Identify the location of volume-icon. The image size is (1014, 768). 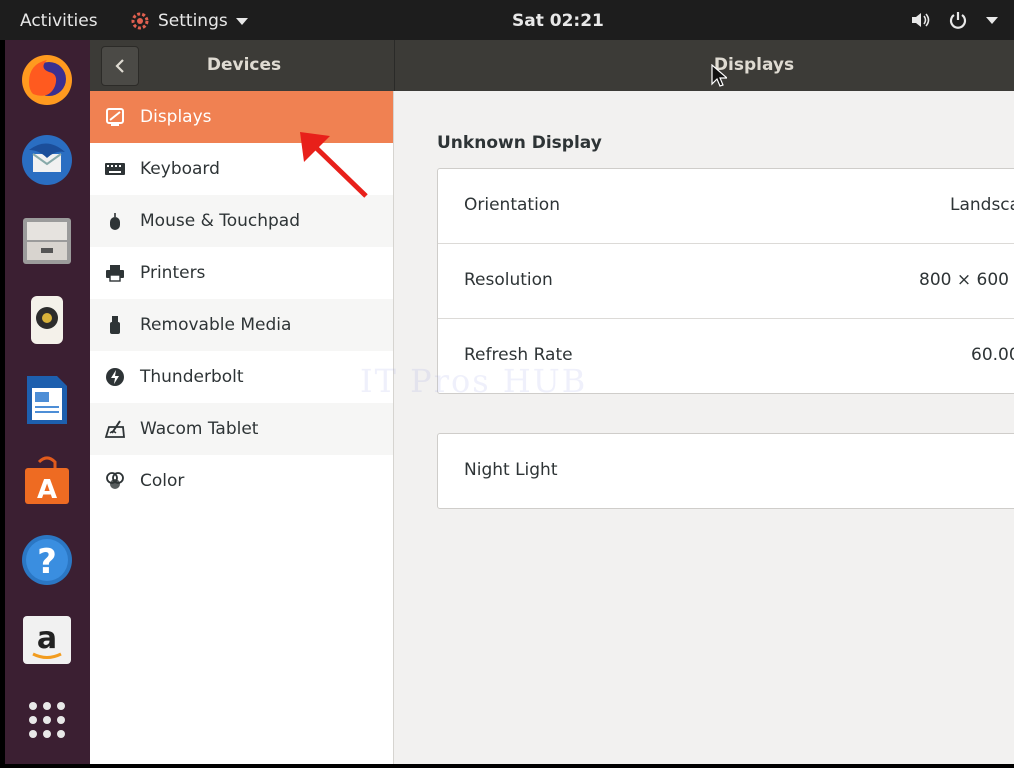
(920, 20).